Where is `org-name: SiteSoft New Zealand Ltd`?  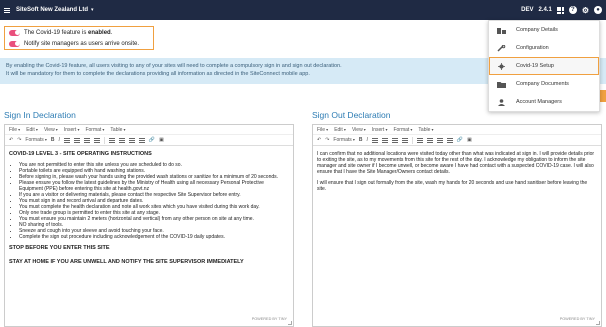
org-name: SiteSoft New Zealand Ltd is located at coordinates (52, 10).